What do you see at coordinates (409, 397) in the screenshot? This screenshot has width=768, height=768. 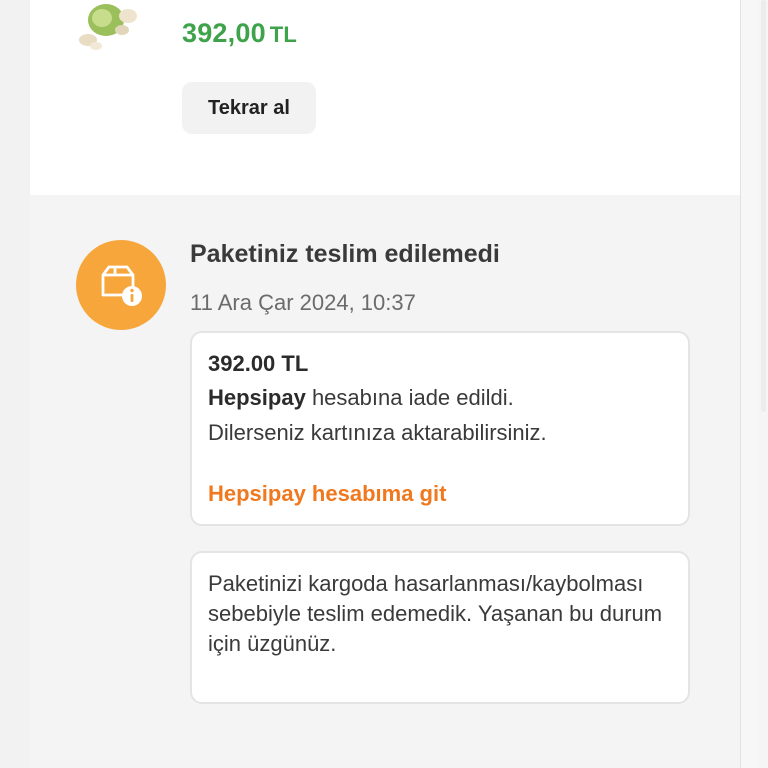 I see `refund-status-rest: hesabına iade edildi.` at bounding box center [409, 397].